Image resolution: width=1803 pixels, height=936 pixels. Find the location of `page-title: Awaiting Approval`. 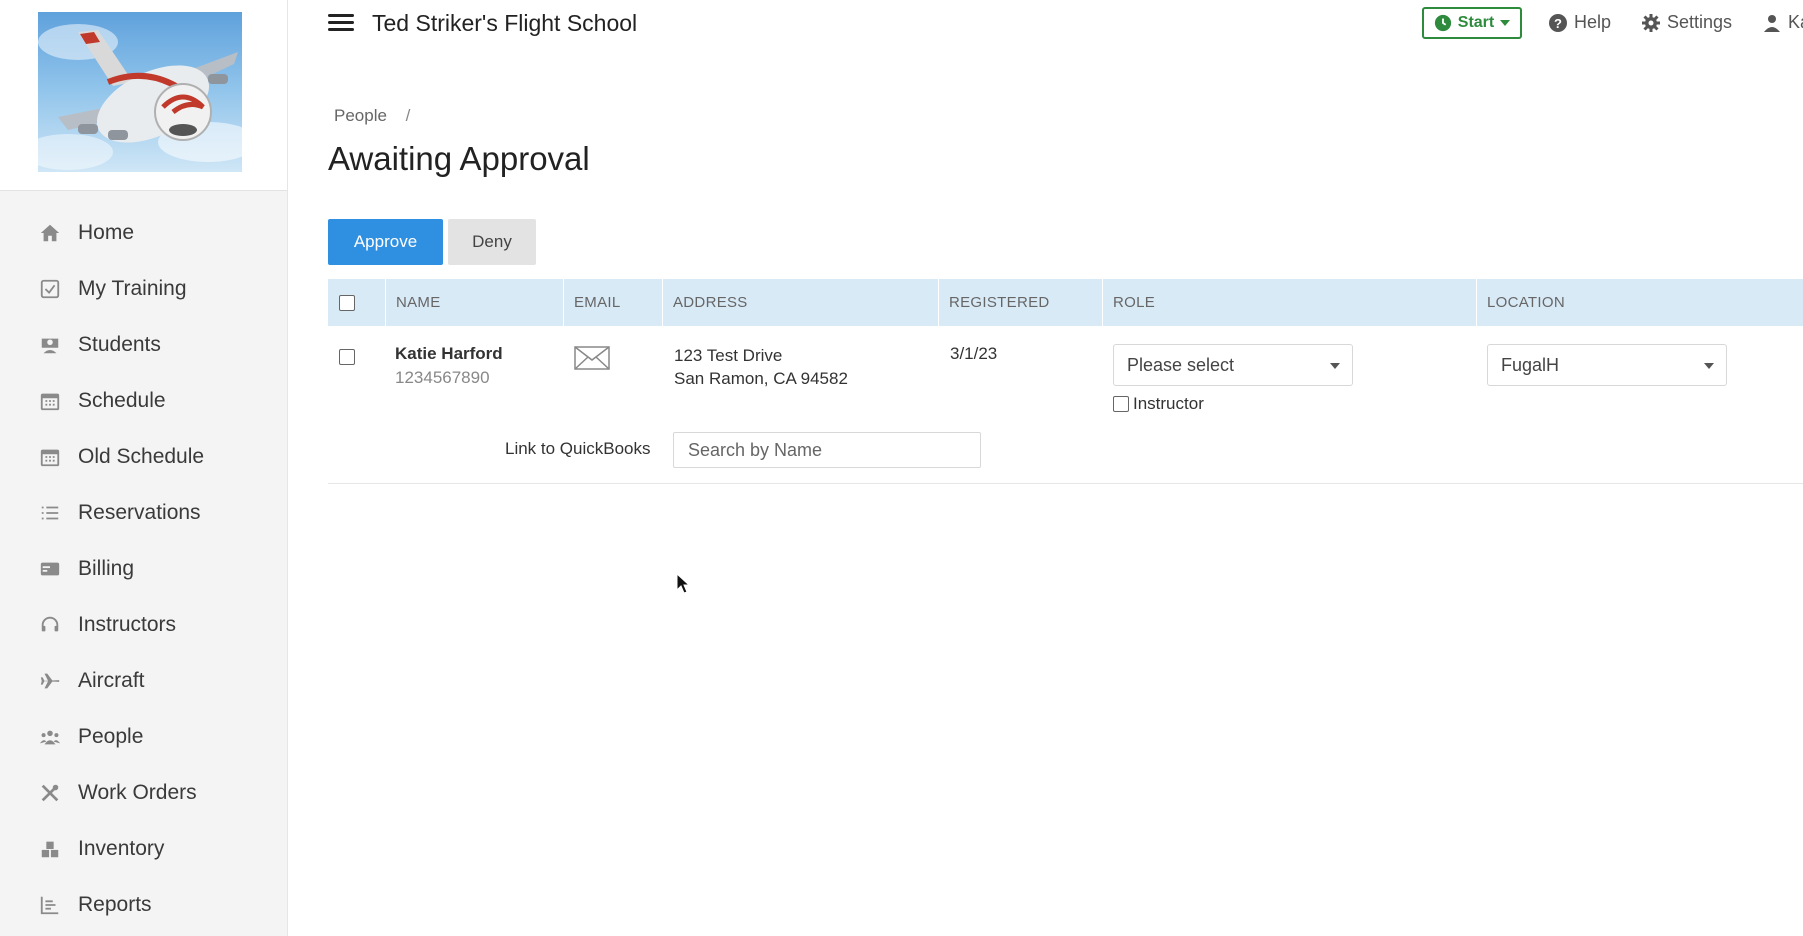

page-title: Awaiting Approval is located at coordinates (459, 158).